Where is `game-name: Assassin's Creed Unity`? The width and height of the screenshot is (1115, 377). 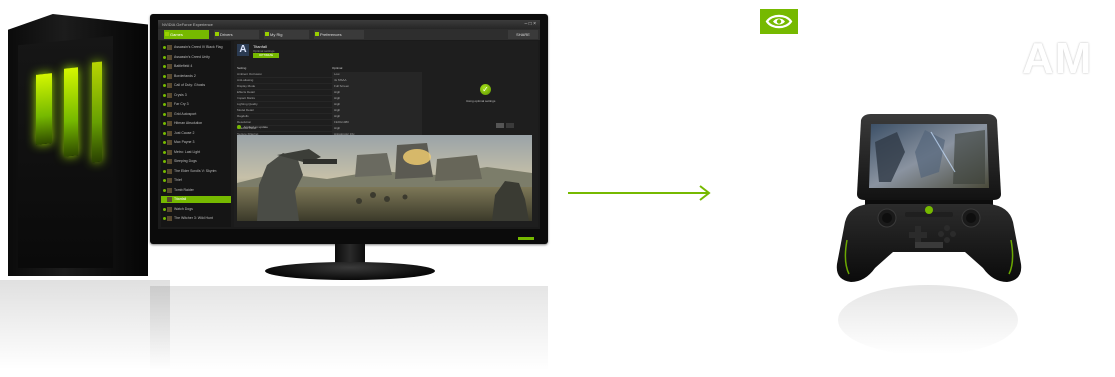 game-name: Assassin's Creed Unity is located at coordinates (192, 56).